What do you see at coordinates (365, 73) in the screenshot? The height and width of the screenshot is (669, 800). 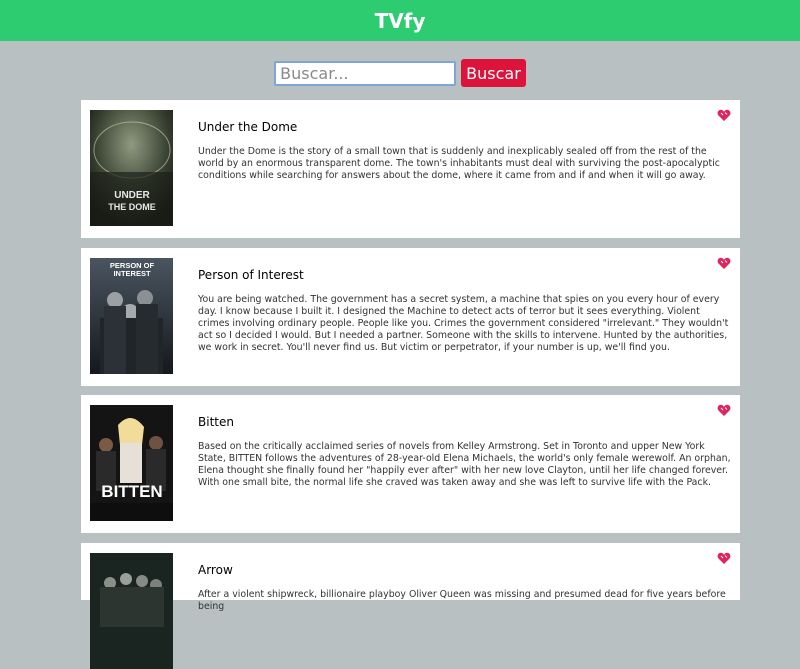 I see `search-input` at bounding box center [365, 73].